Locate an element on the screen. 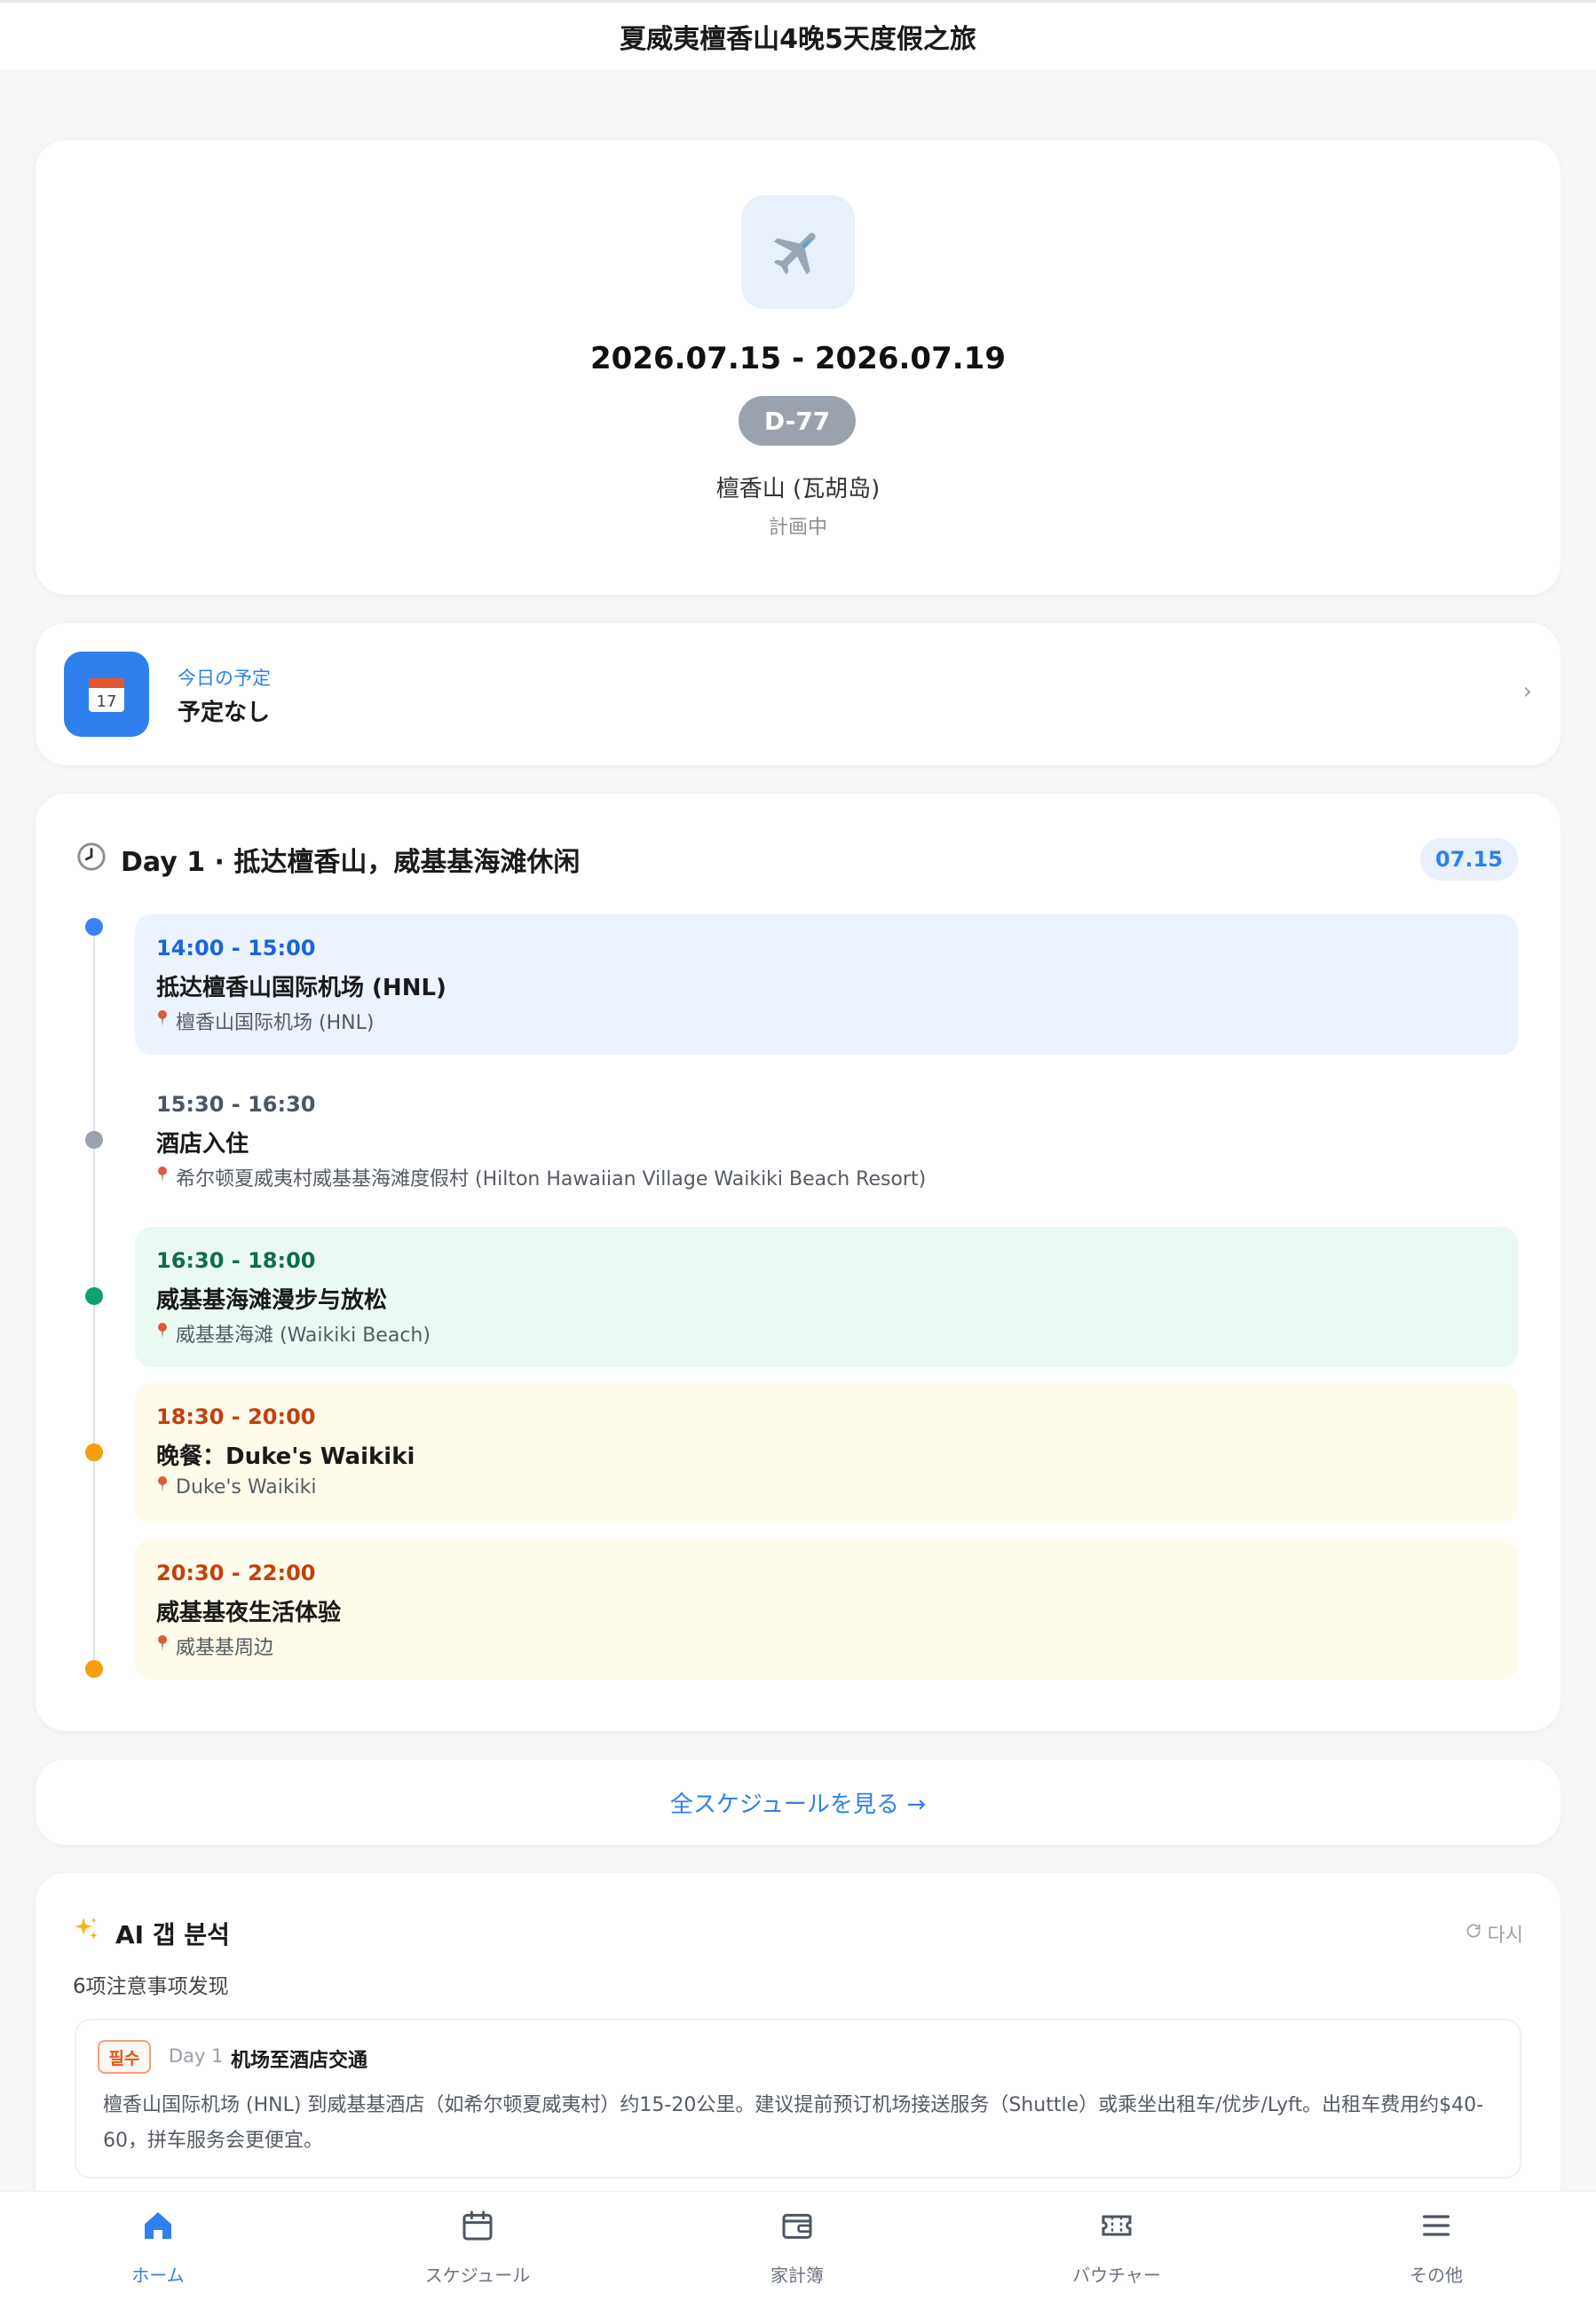 The image size is (1596, 2301). ai-issue-title: 机场至酒店交通 is located at coordinates (300, 2061).